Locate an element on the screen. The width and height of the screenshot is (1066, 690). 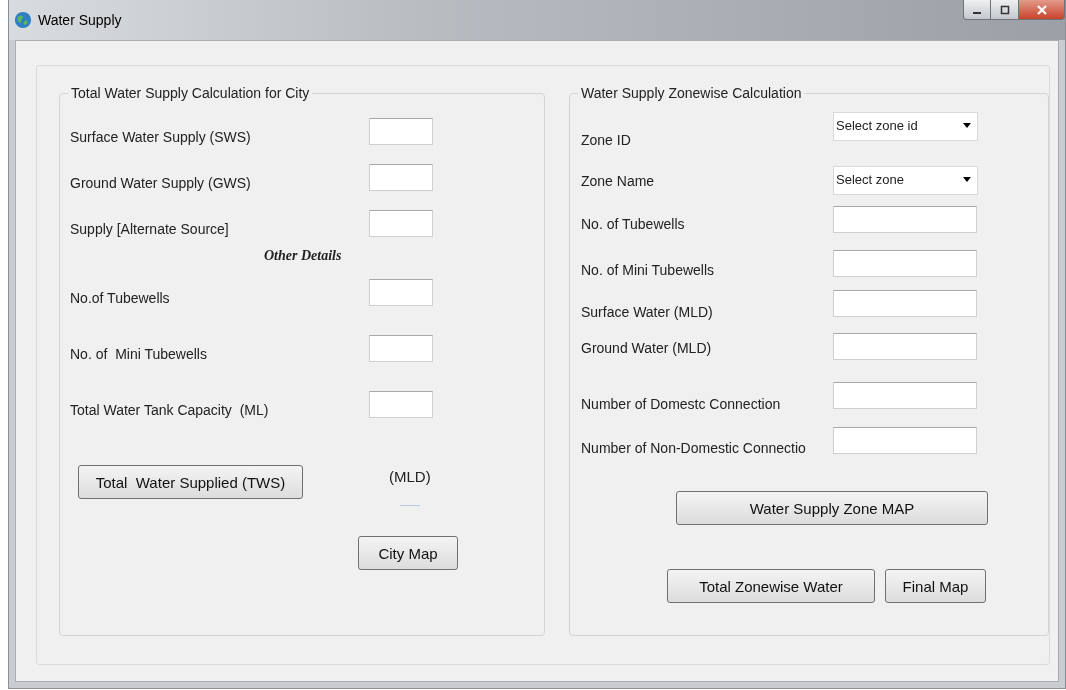
globe-icon is located at coordinates (23, 20).